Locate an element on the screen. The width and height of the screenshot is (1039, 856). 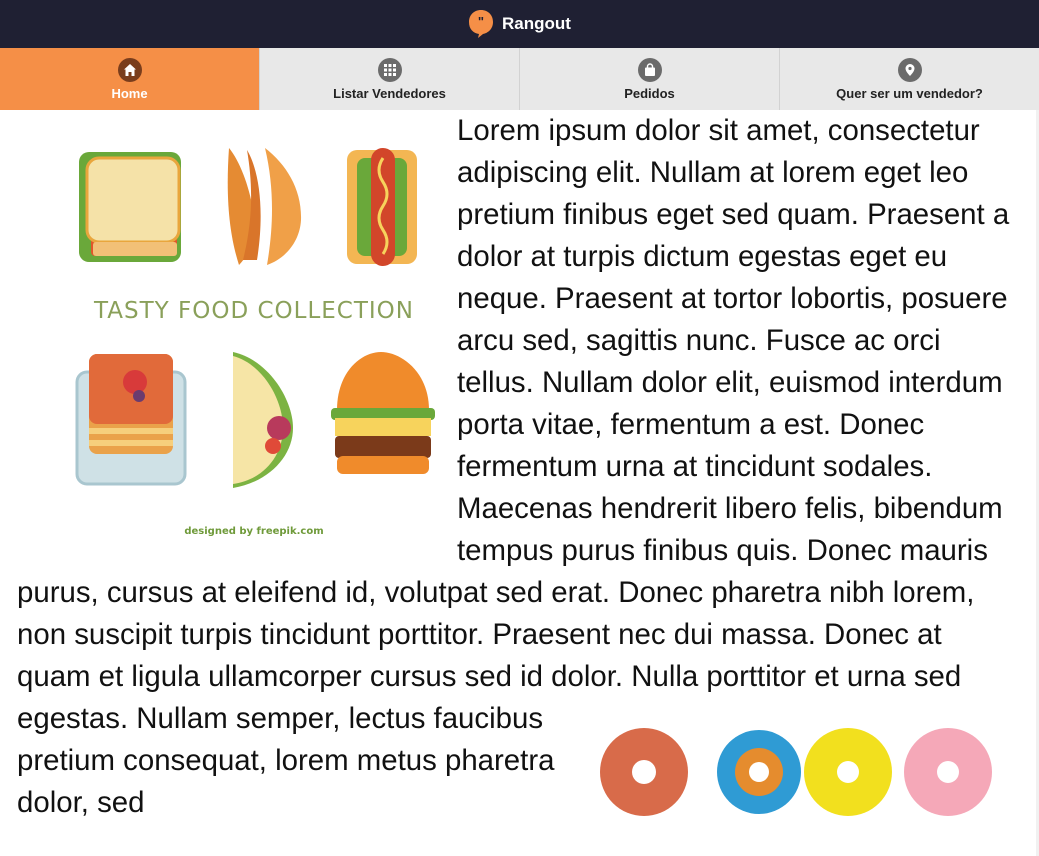
donuts-image is located at coordinates (803, 775).